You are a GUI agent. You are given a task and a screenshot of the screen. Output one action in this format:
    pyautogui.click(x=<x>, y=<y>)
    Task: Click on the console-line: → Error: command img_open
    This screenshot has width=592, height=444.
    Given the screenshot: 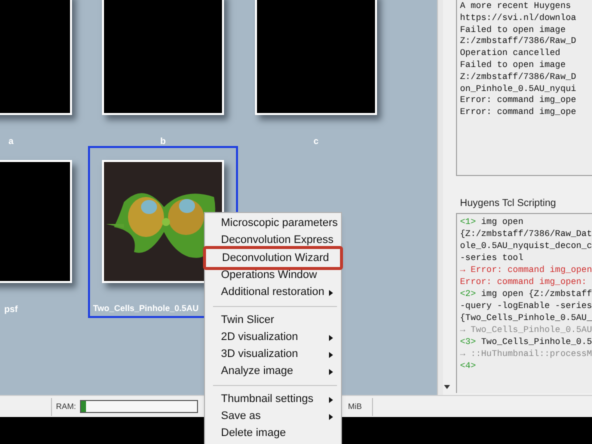 What is the action you would take?
    pyautogui.click(x=526, y=270)
    